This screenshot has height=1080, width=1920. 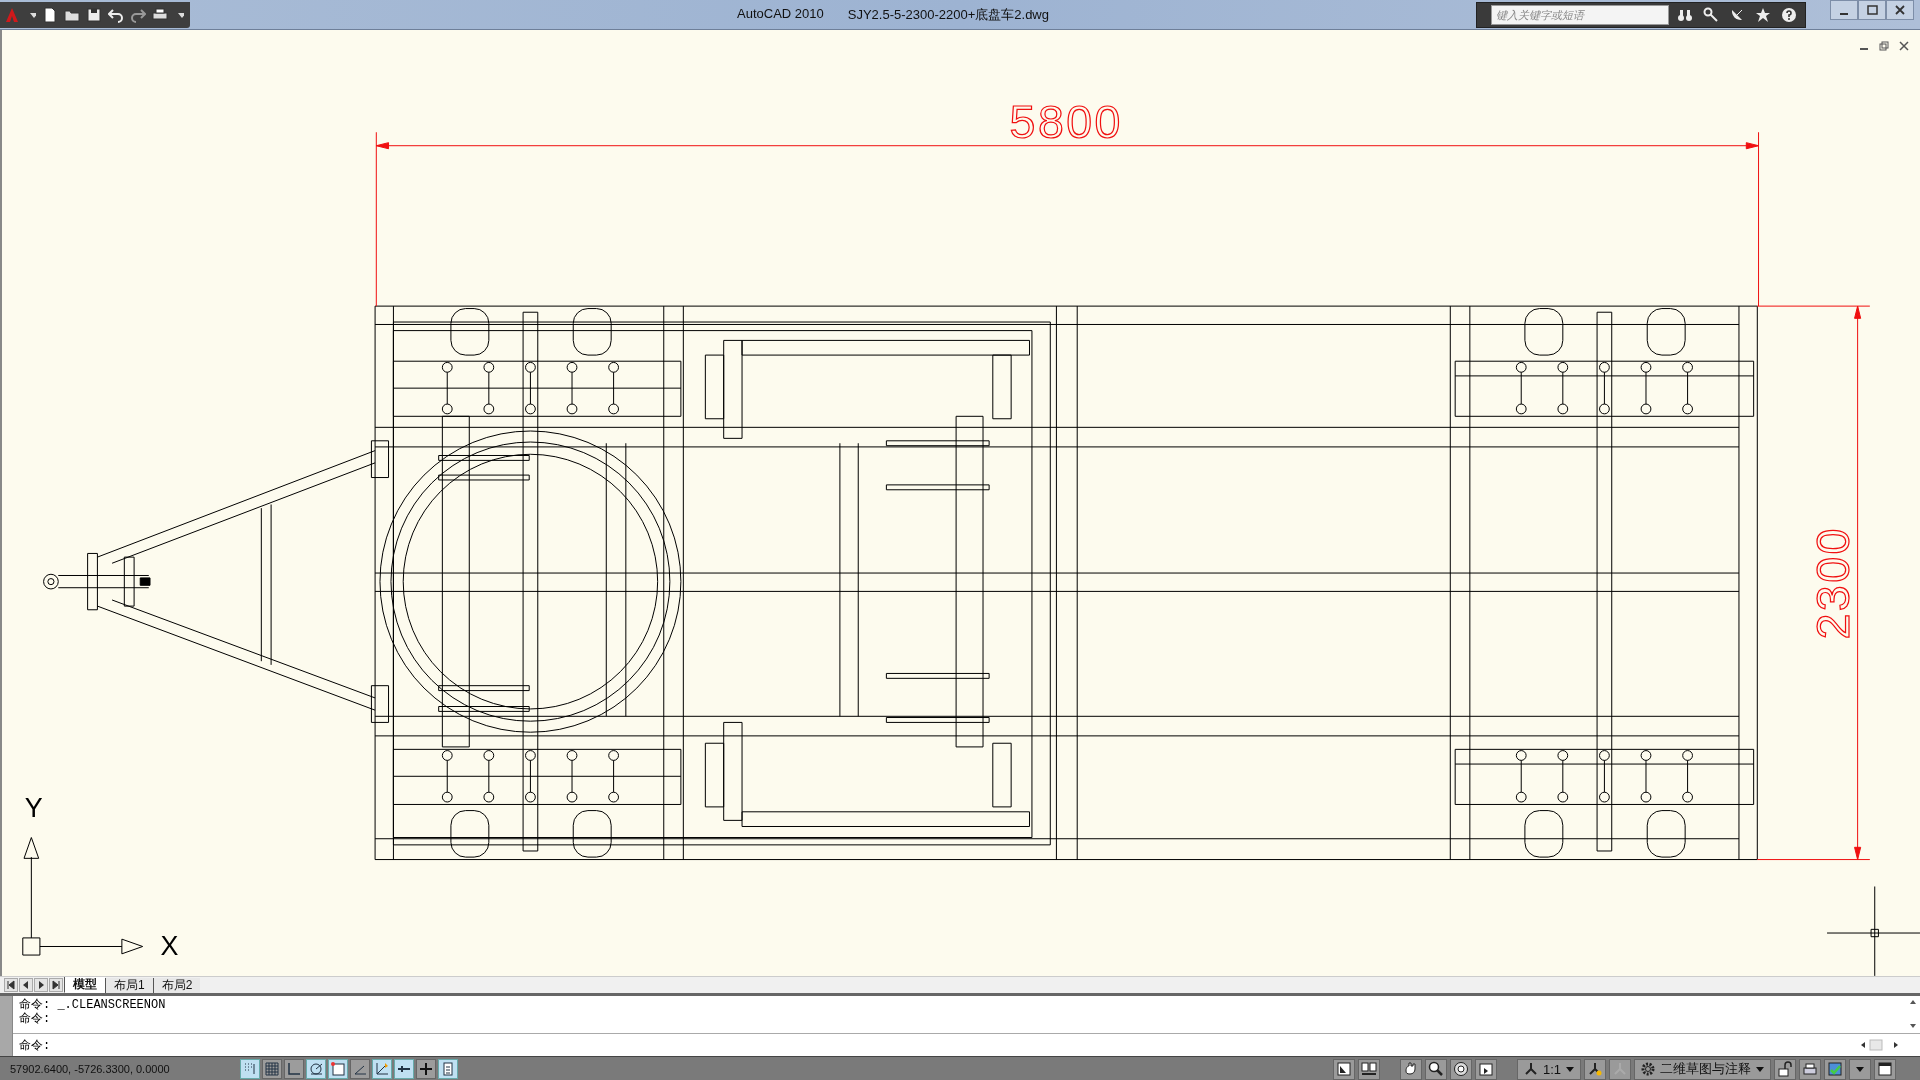 I want to click on auto-scale-icon, so click(x=1620, y=1069).